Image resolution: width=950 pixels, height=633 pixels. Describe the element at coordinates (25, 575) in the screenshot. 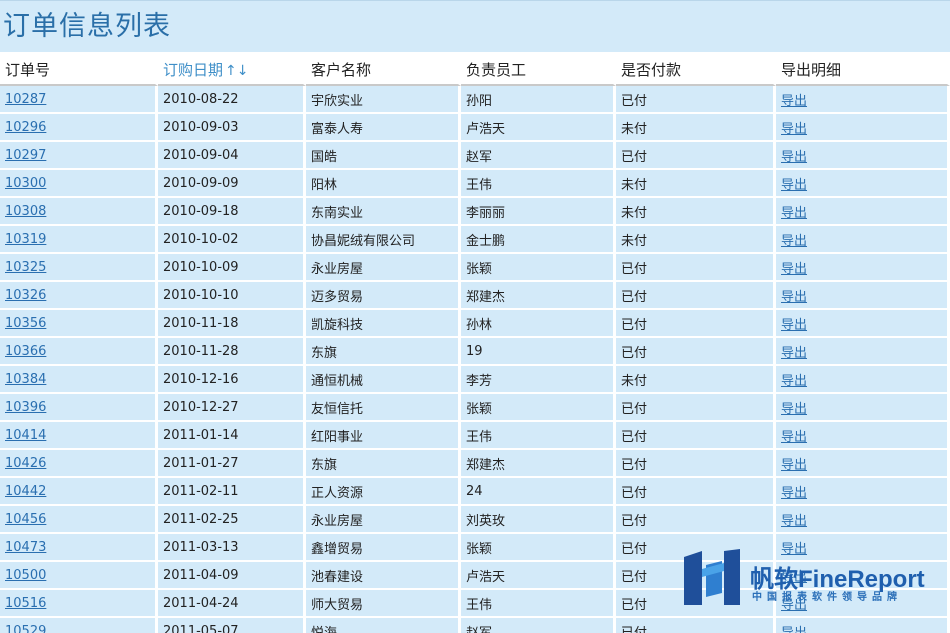

I see `order-number-link: 10500` at that location.